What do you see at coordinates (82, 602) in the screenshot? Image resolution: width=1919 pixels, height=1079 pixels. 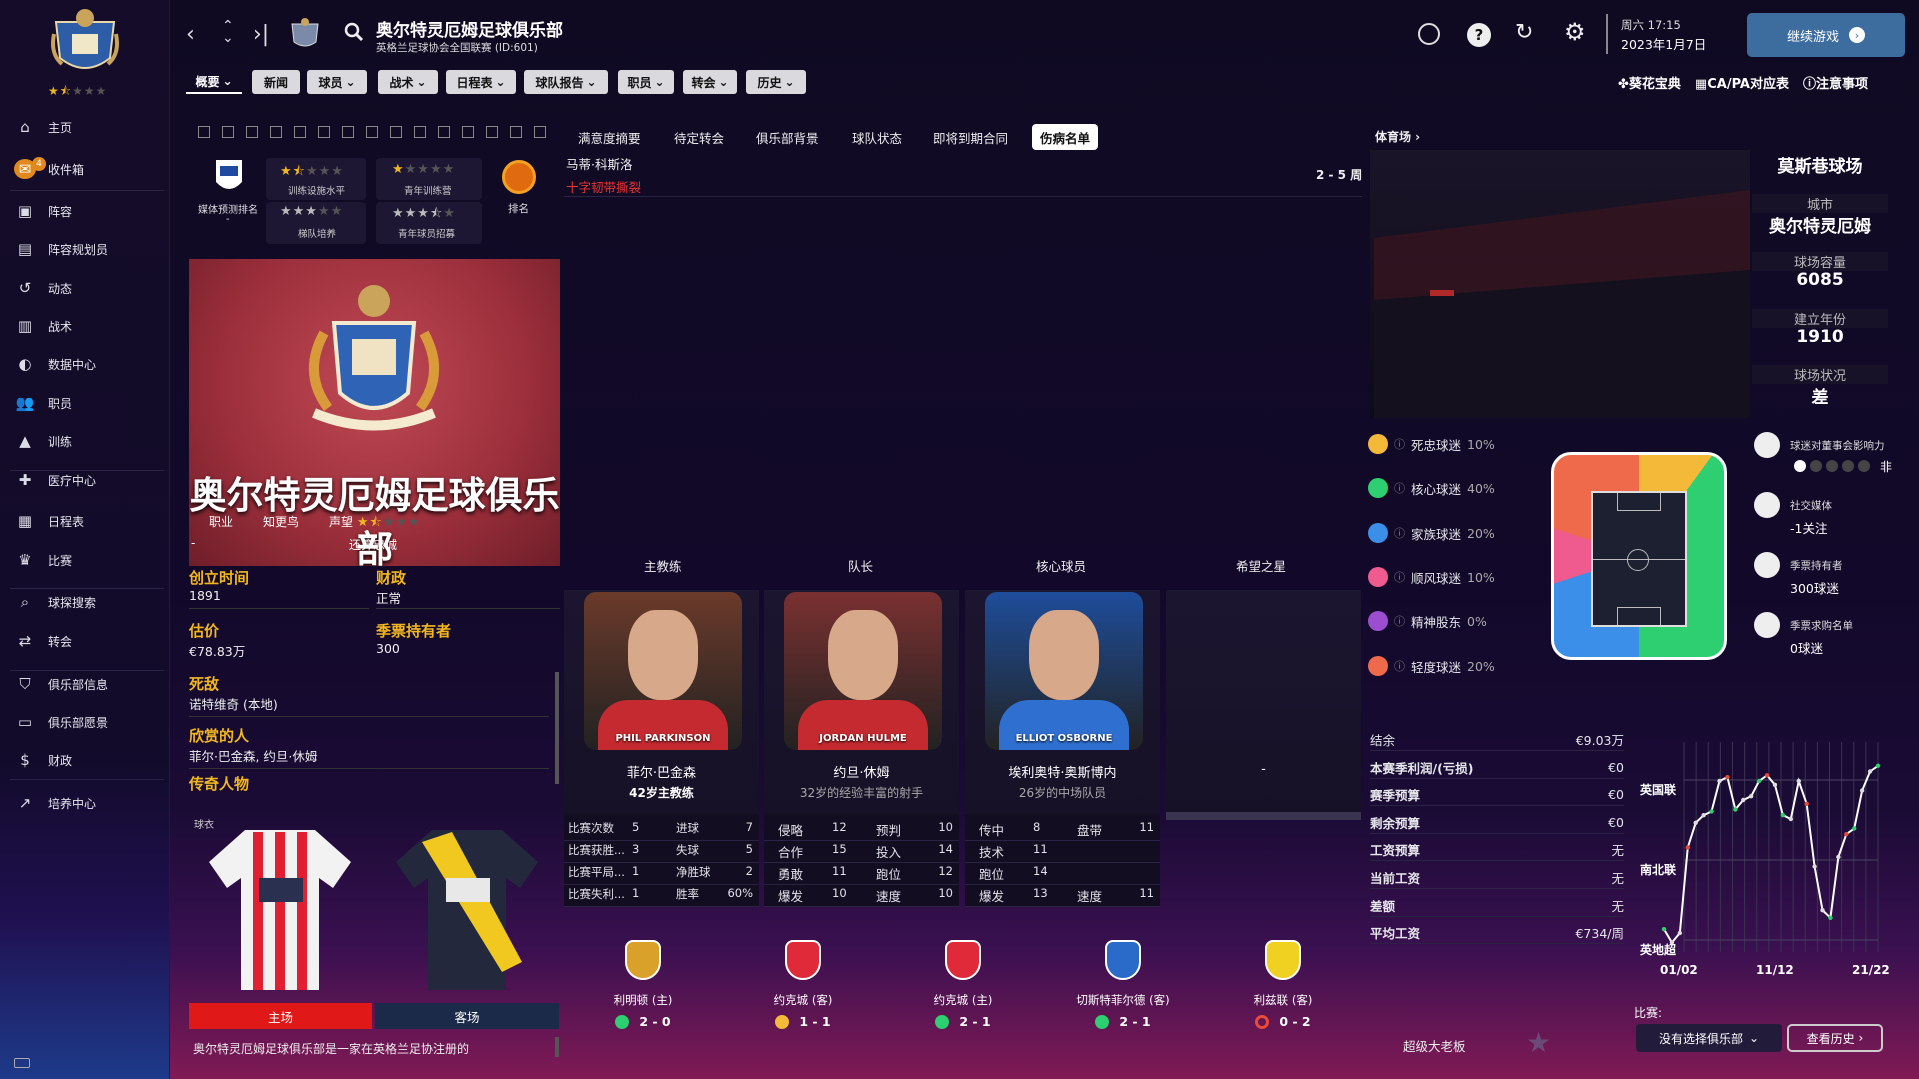 I see `sidebar-item-scouting: ⌕ 球探搜索` at bounding box center [82, 602].